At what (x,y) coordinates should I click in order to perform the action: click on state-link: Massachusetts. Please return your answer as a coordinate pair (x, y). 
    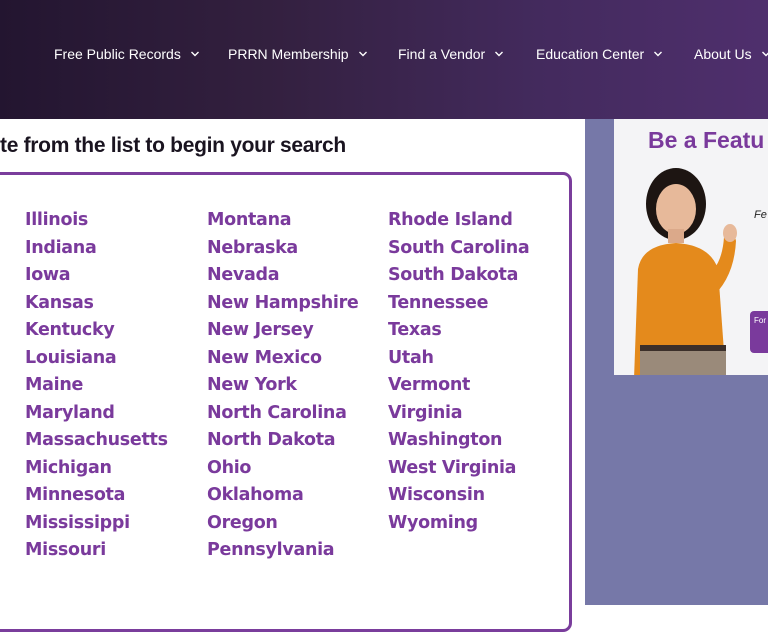
    Looking at the image, I should click on (96, 441).